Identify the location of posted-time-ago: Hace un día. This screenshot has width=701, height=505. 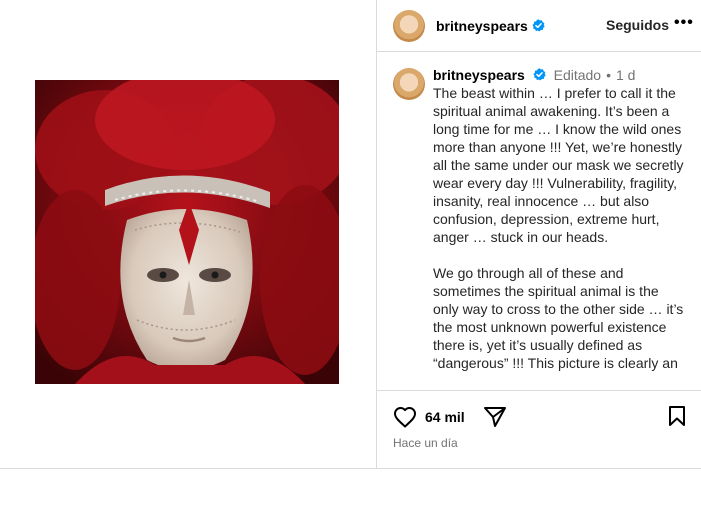
(425, 443).